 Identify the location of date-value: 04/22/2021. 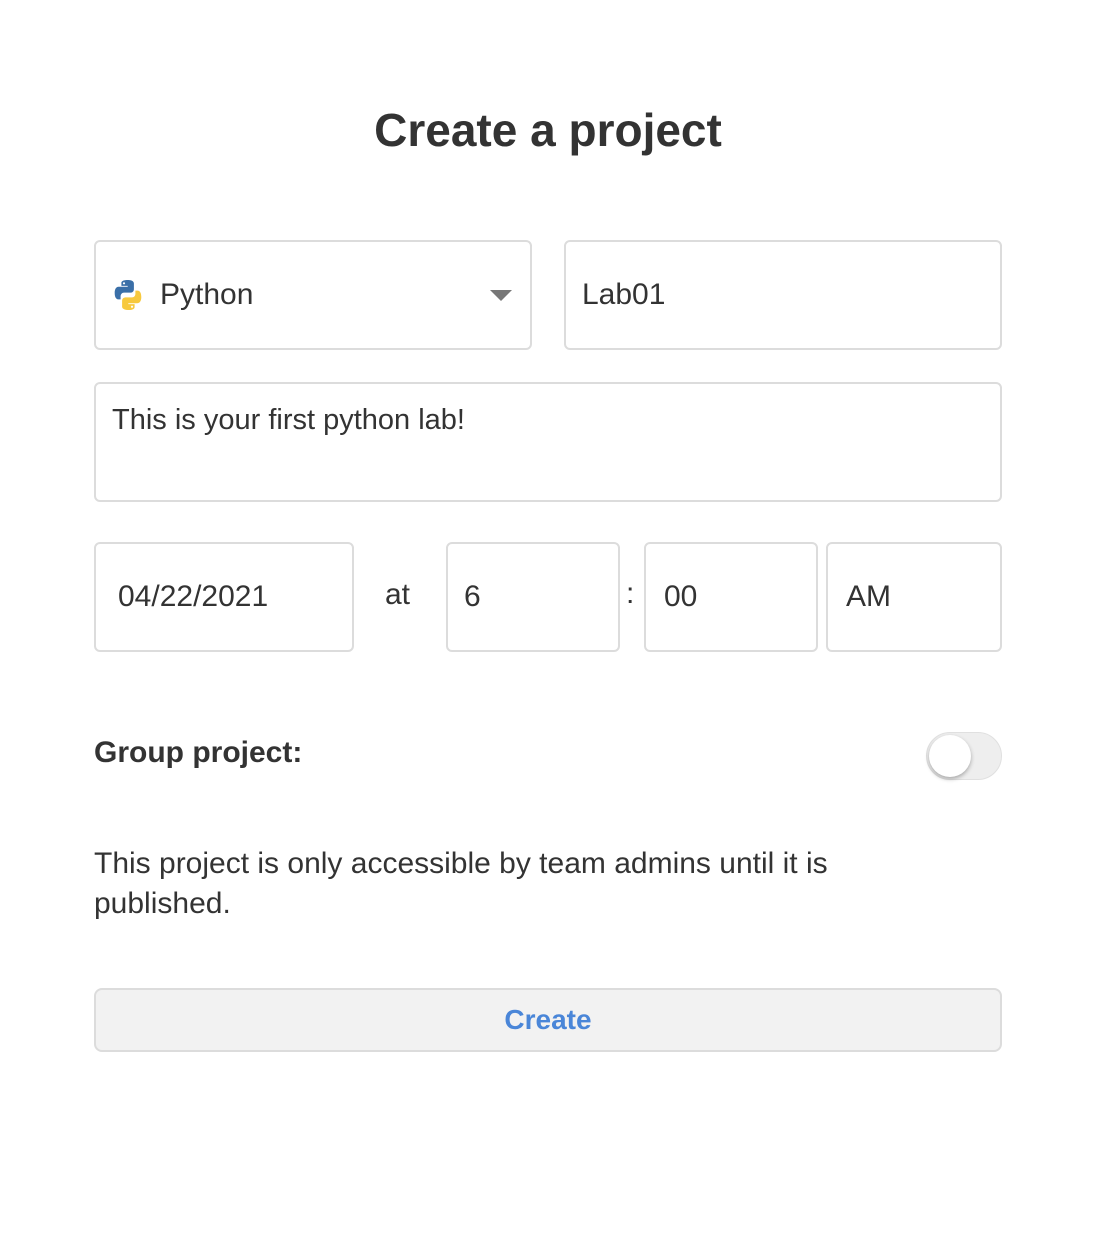
(193, 596).